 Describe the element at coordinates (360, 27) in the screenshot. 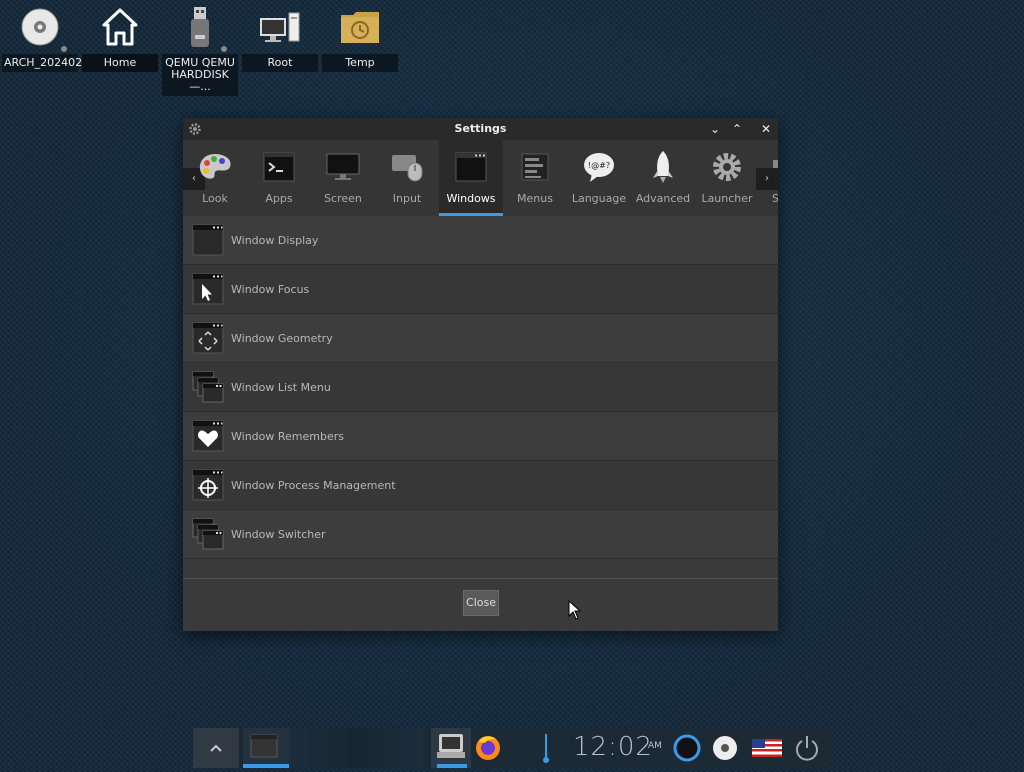

I see `folder-clock-icon` at that location.